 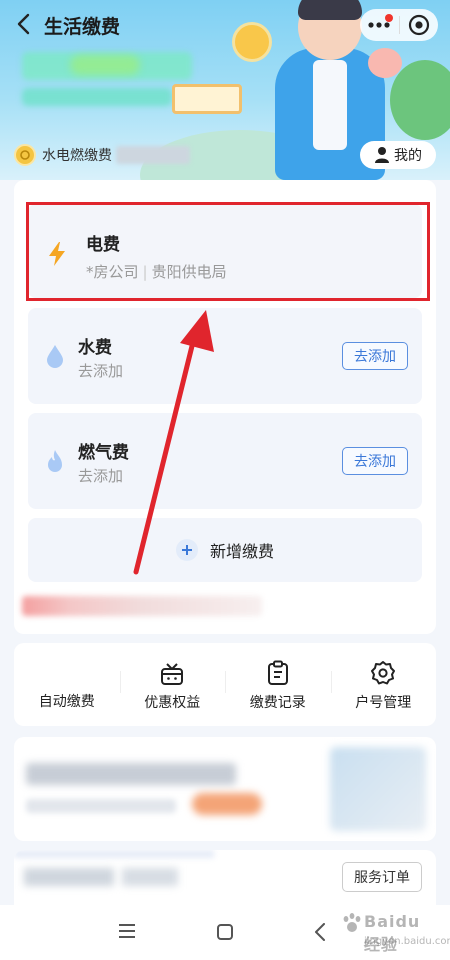 What do you see at coordinates (67, 684) in the screenshot?
I see `auto-pay-button: 自动缴费` at bounding box center [67, 684].